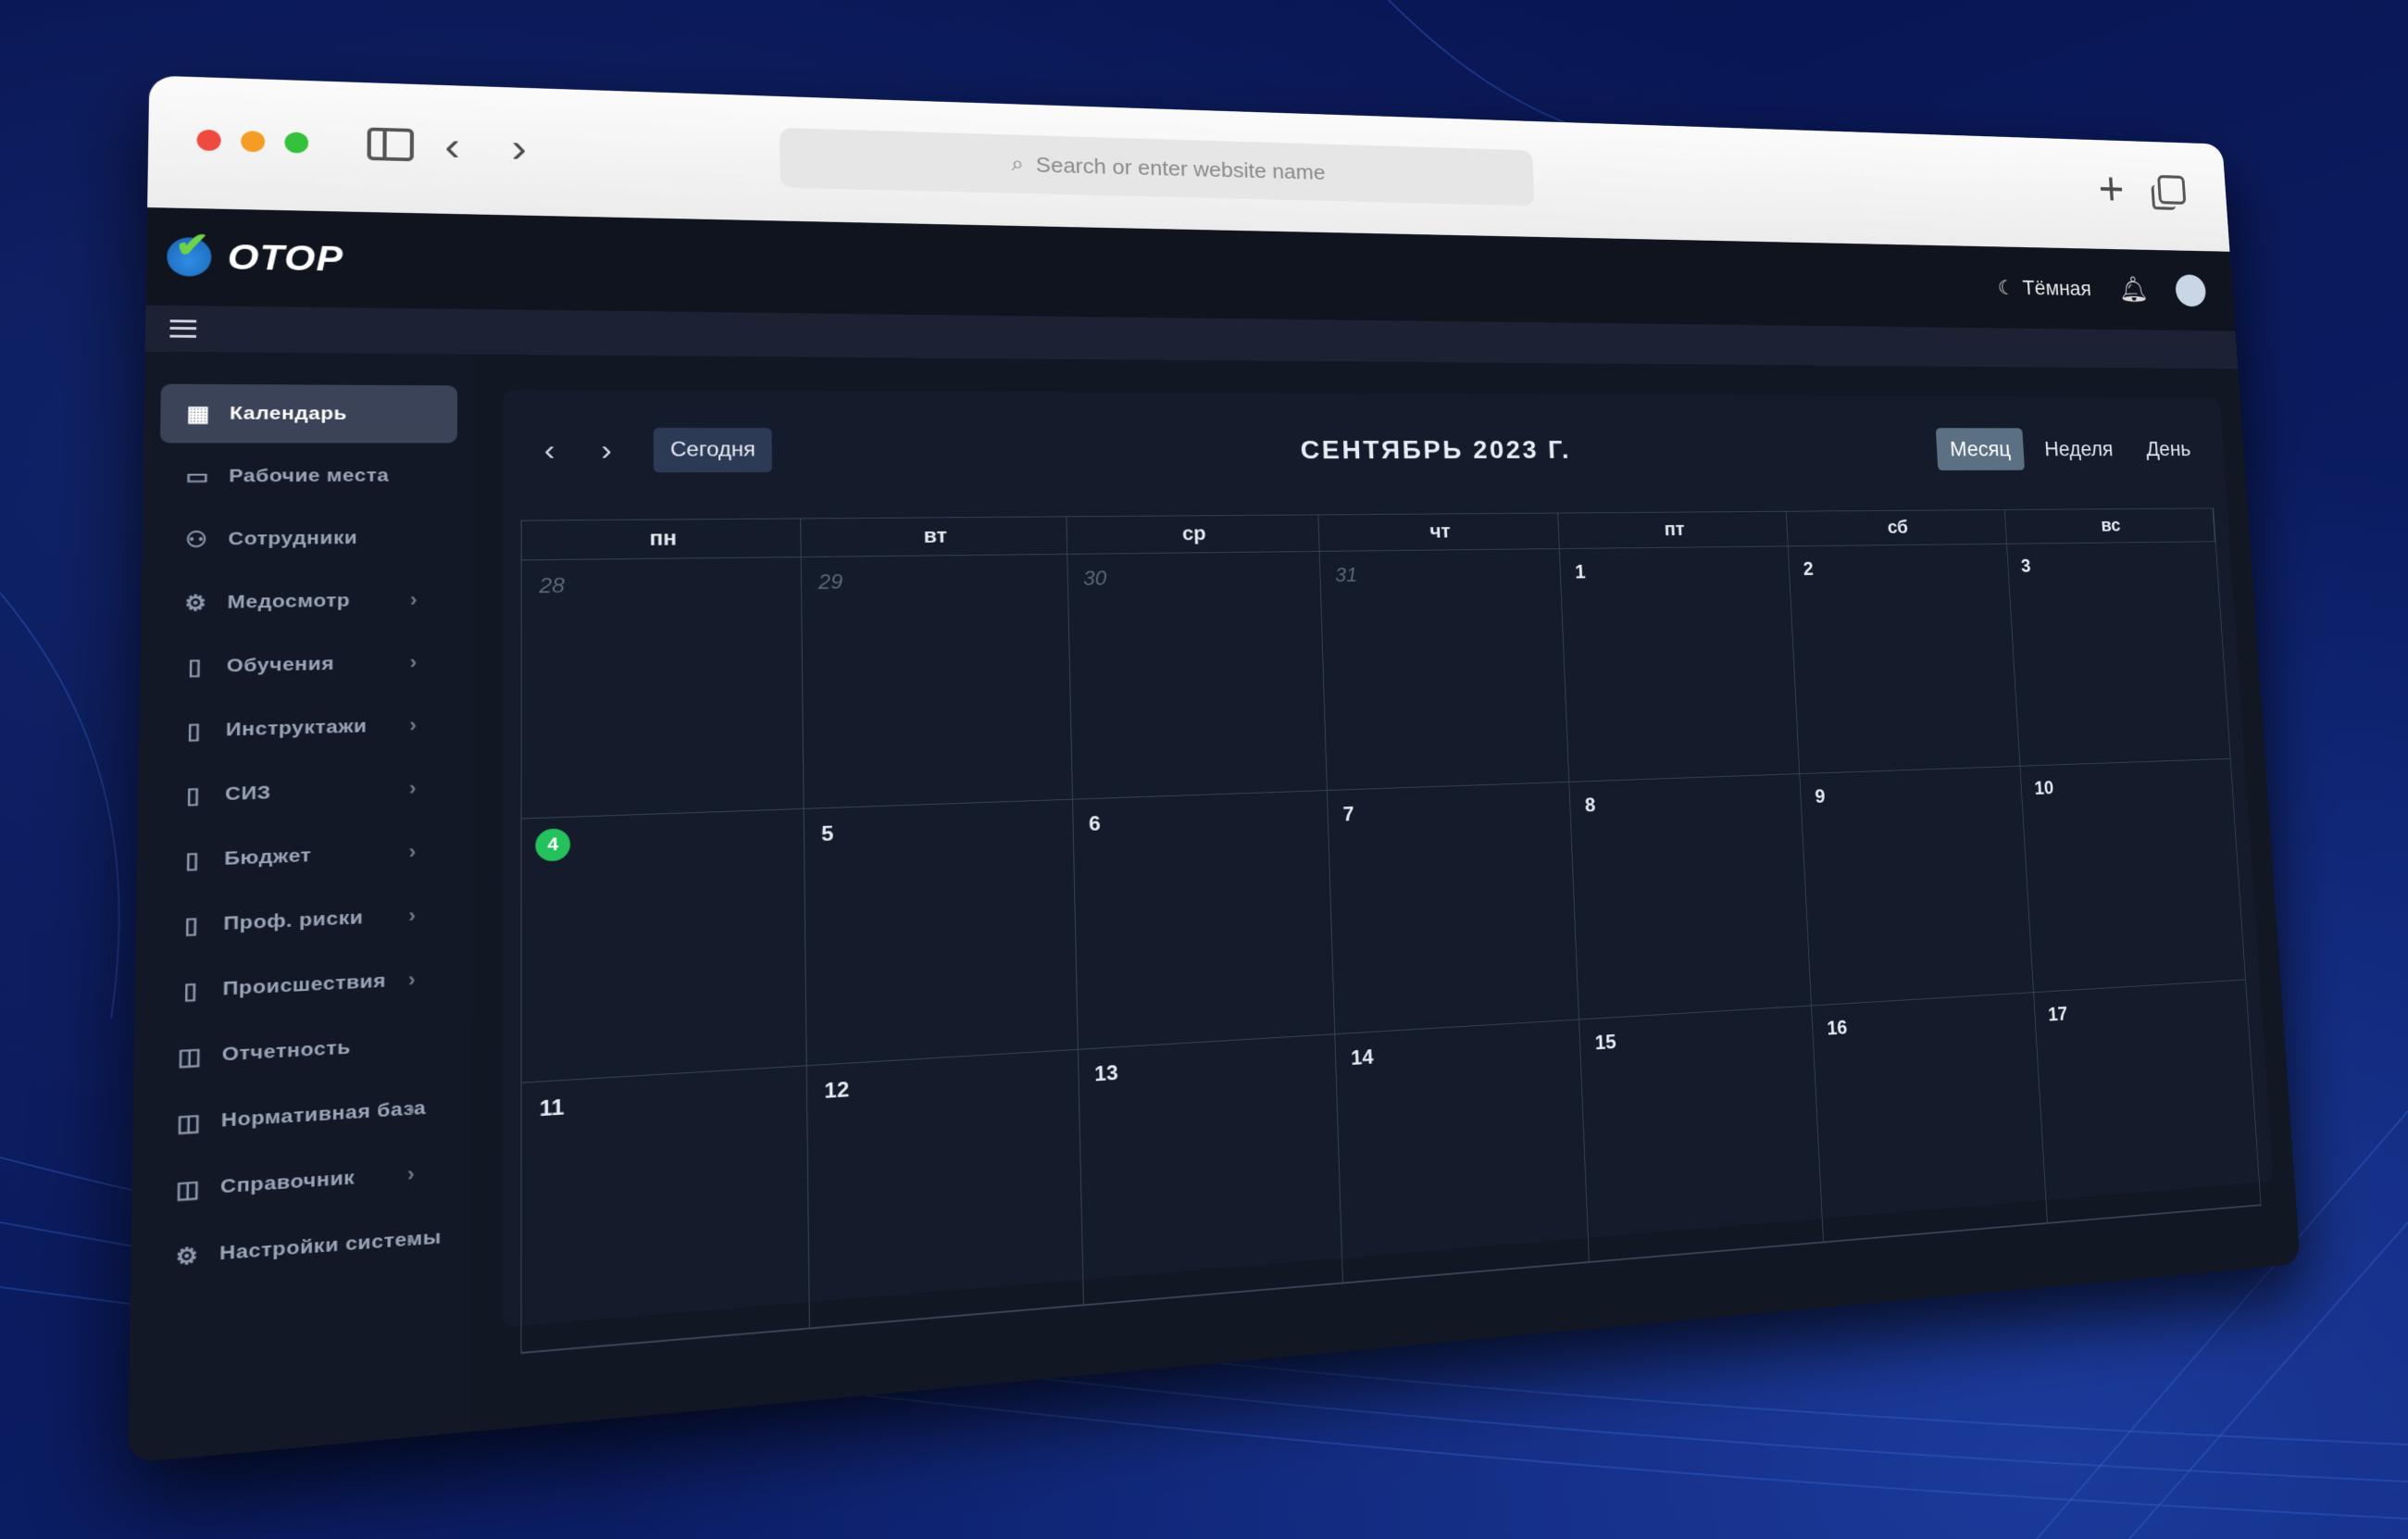 The width and height of the screenshot is (2408, 1539). I want to click on sidebar-toggle-icon, so click(391, 144).